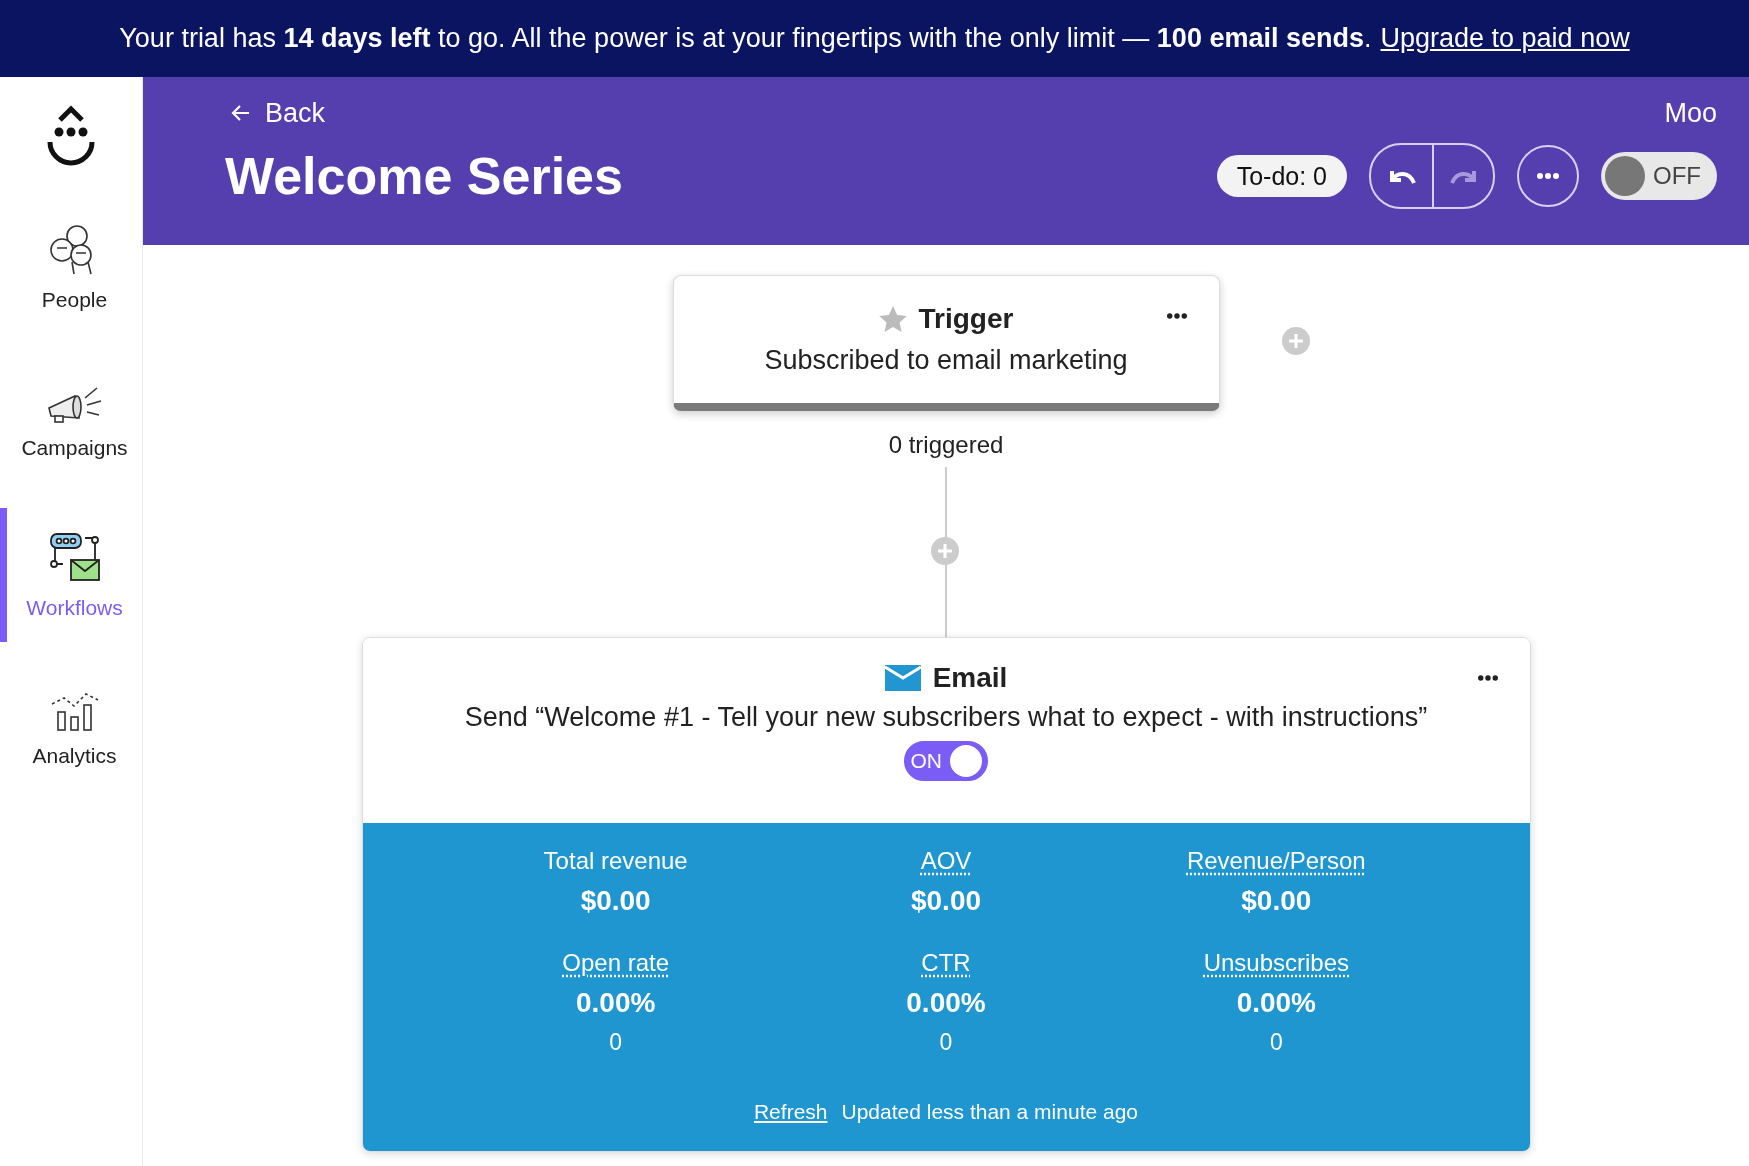  What do you see at coordinates (71, 135) in the screenshot?
I see `logo-icon` at bounding box center [71, 135].